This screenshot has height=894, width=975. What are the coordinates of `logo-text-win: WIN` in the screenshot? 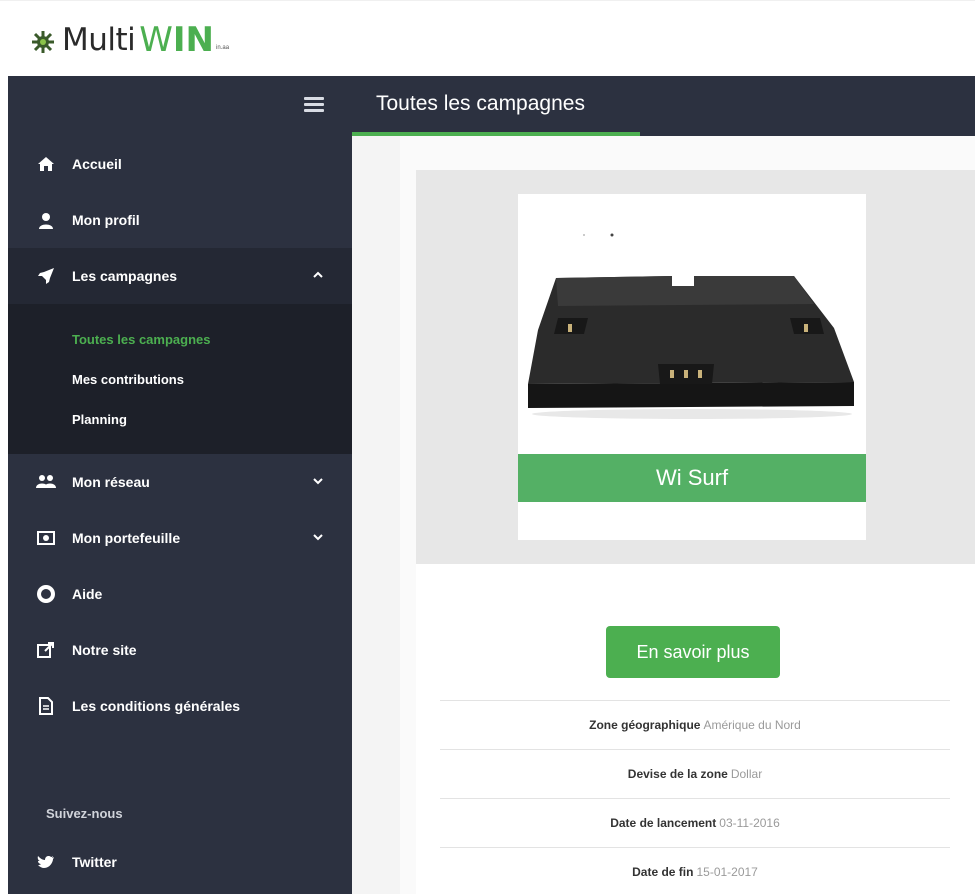 It's located at (176, 40).